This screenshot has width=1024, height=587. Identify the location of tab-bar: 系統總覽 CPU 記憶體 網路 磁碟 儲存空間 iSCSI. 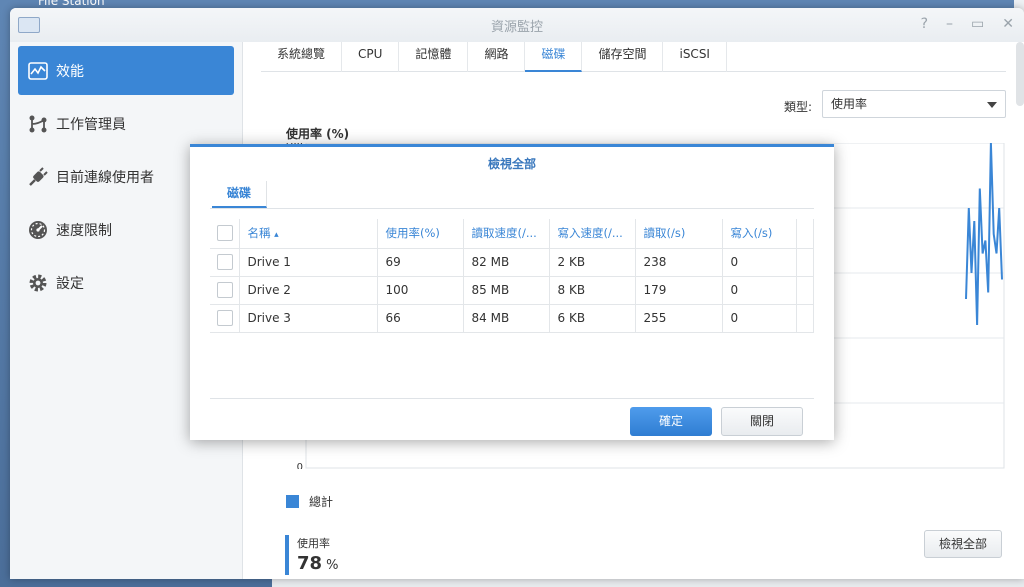
(633, 57).